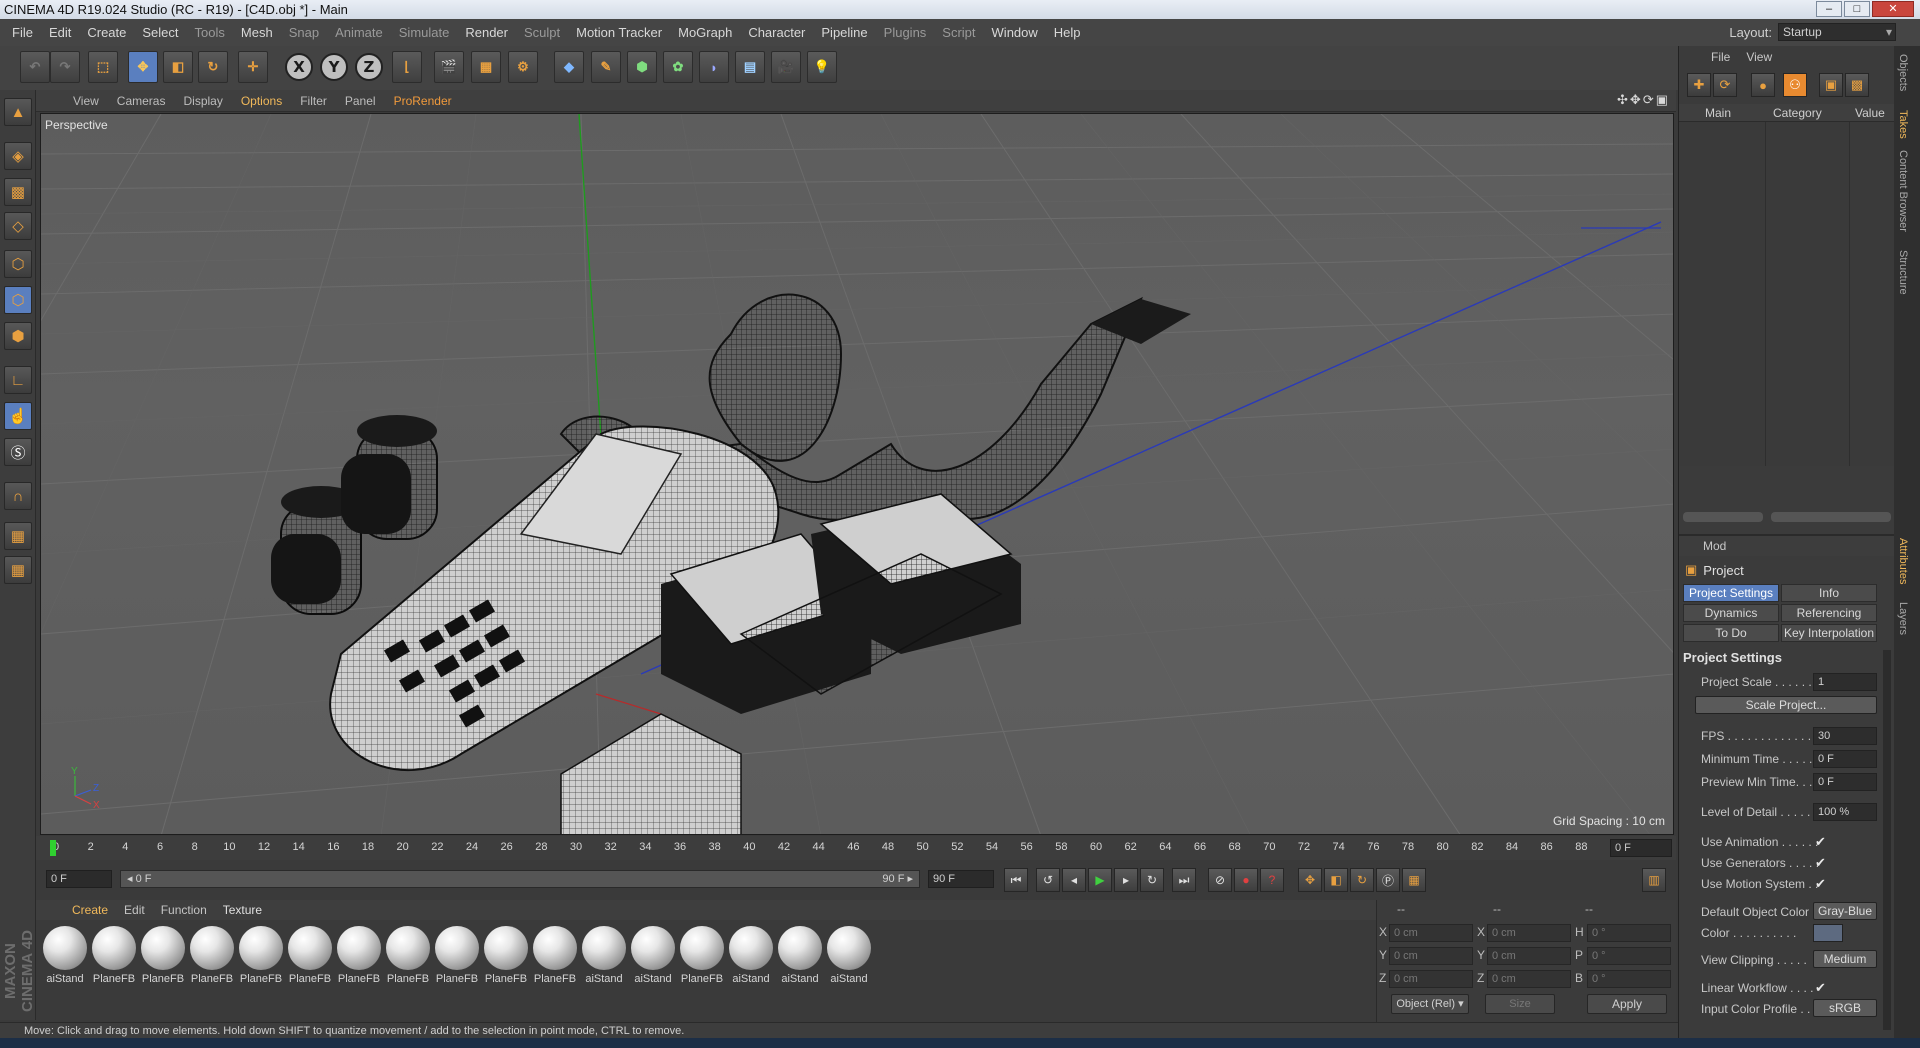 The height and width of the screenshot is (1048, 1920). What do you see at coordinates (1731, 593) in the screenshot?
I see `tab-project-settings: Project Settings` at bounding box center [1731, 593].